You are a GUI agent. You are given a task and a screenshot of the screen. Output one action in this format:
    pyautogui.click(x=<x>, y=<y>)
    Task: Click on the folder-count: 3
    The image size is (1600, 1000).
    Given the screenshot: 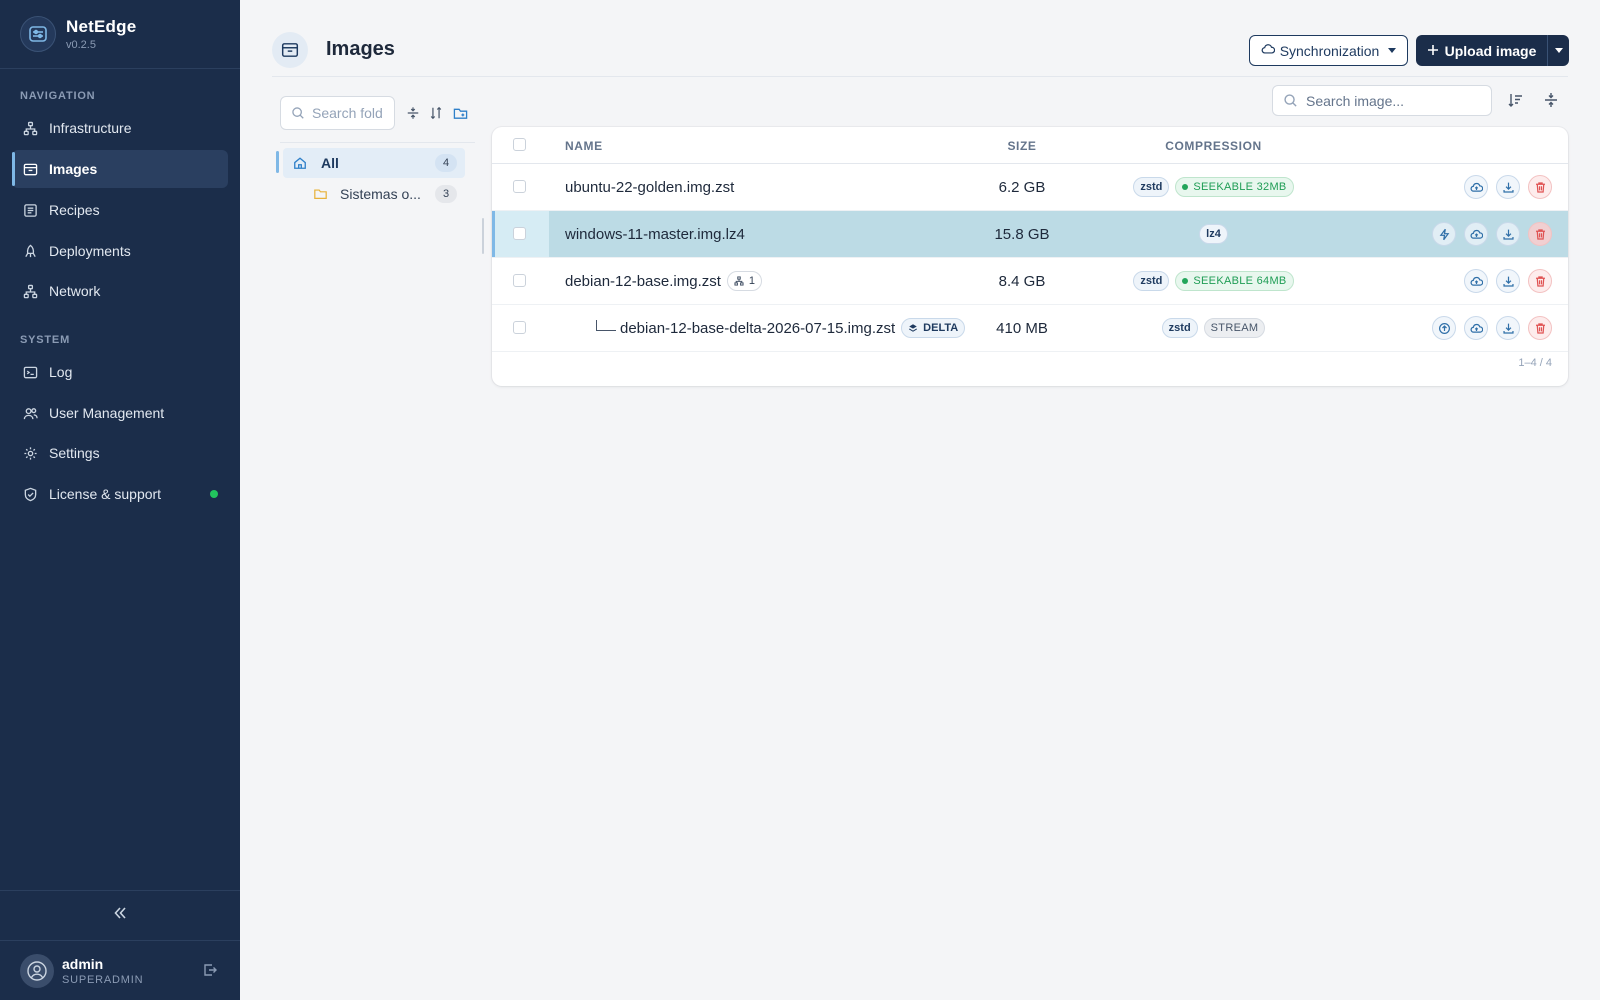 What is the action you would take?
    pyautogui.click(x=446, y=194)
    